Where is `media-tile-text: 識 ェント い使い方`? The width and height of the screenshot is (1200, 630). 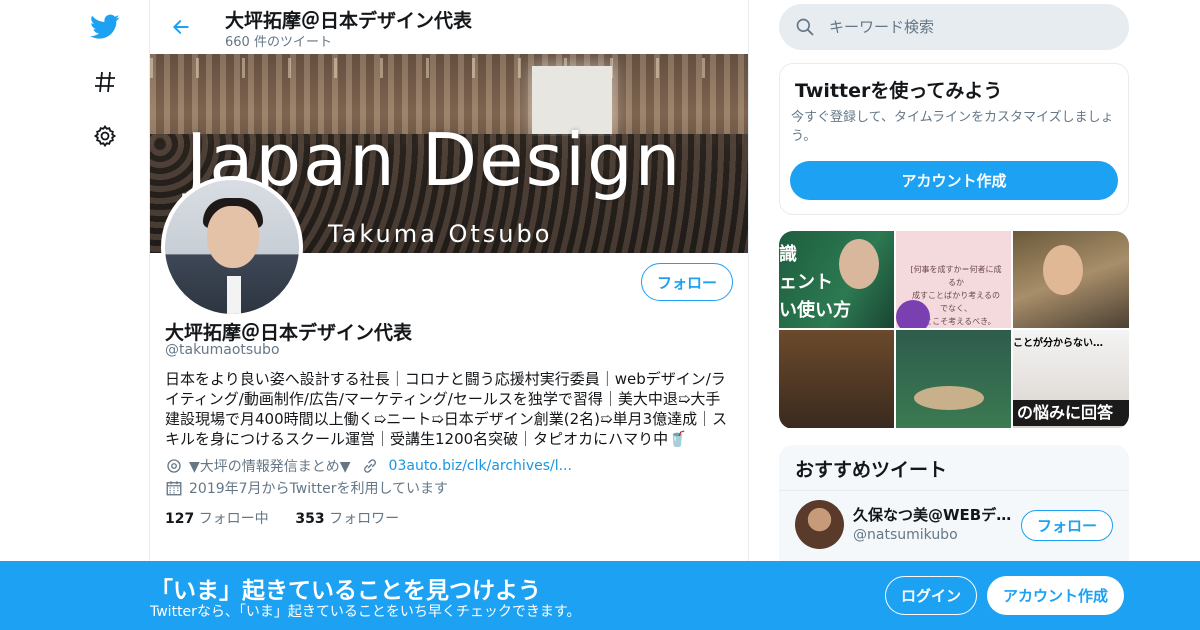
media-tile-text: 識 ェント い使い方 is located at coordinates (815, 282).